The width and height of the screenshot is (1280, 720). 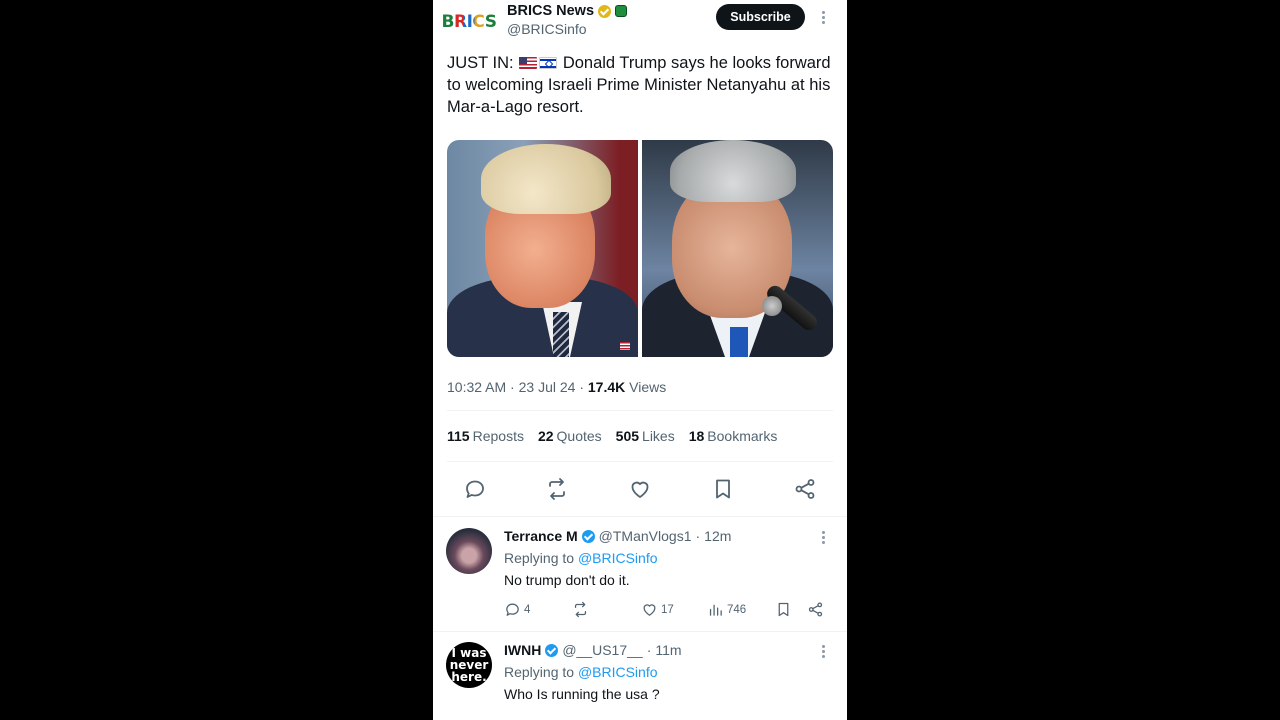 What do you see at coordinates (582, 694) in the screenshot?
I see `reply-text: Who Is running the usa ?` at bounding box center [582, 694].